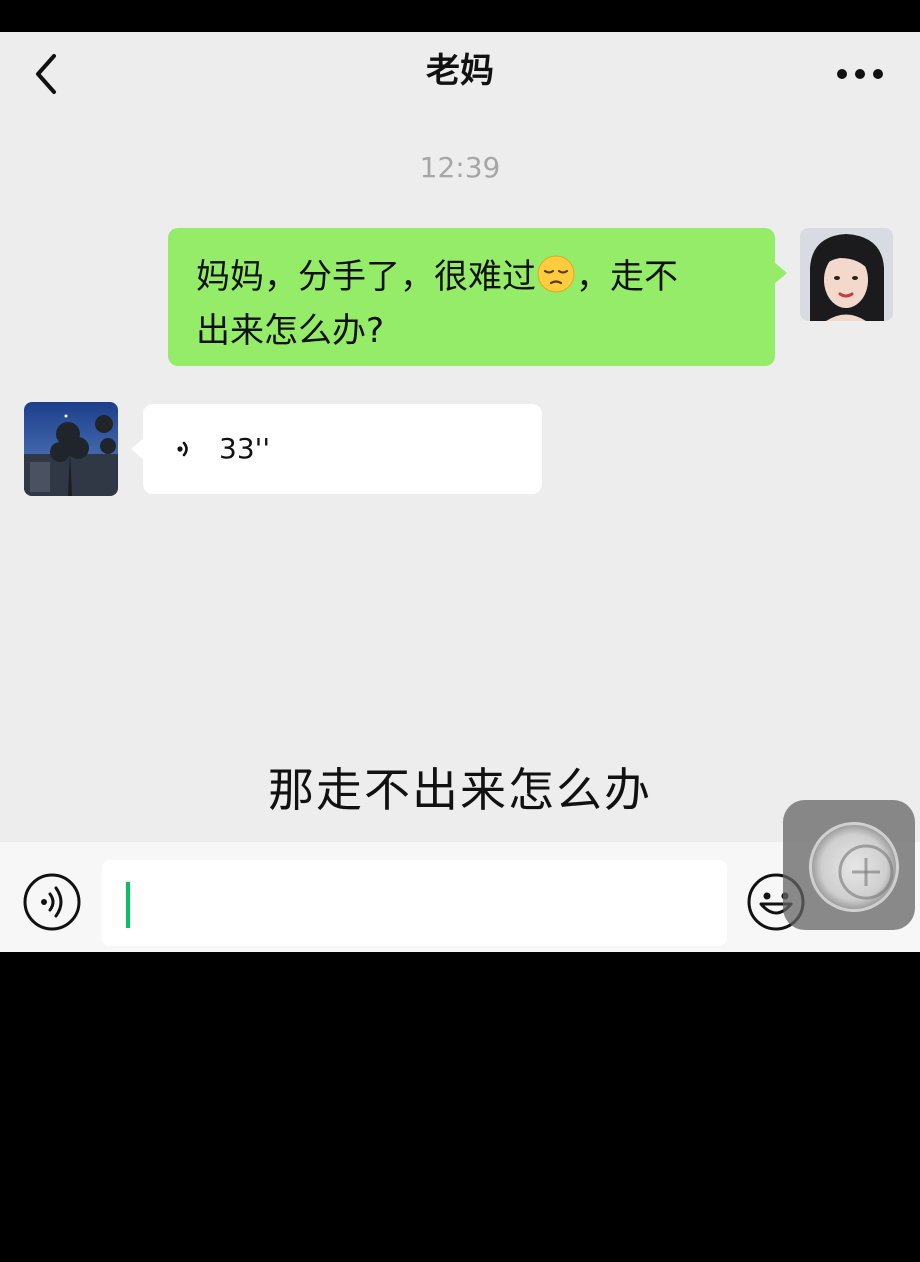 This screenshot has height=1262, width=920. What do you see at coordinates (245, 448) in the screenshot?
I see `voice-duration: 33''` at bounding box center [245, 448].